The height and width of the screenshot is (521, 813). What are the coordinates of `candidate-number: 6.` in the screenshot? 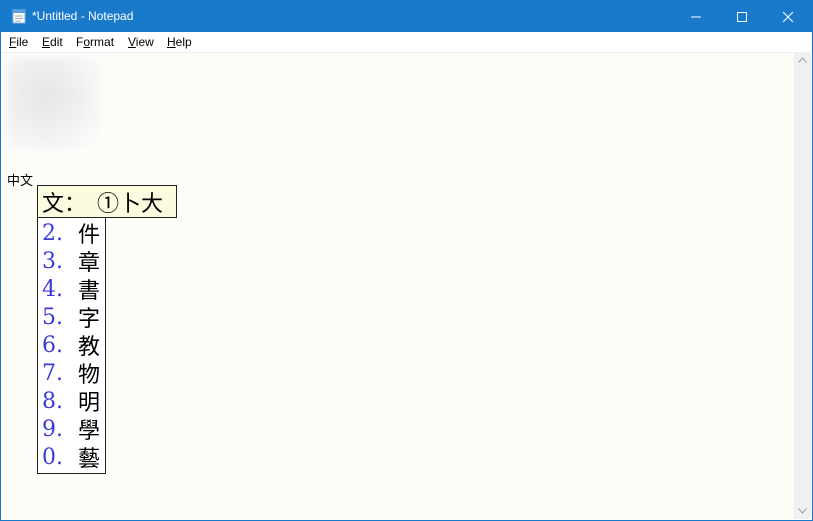 It's located at (52, 345).